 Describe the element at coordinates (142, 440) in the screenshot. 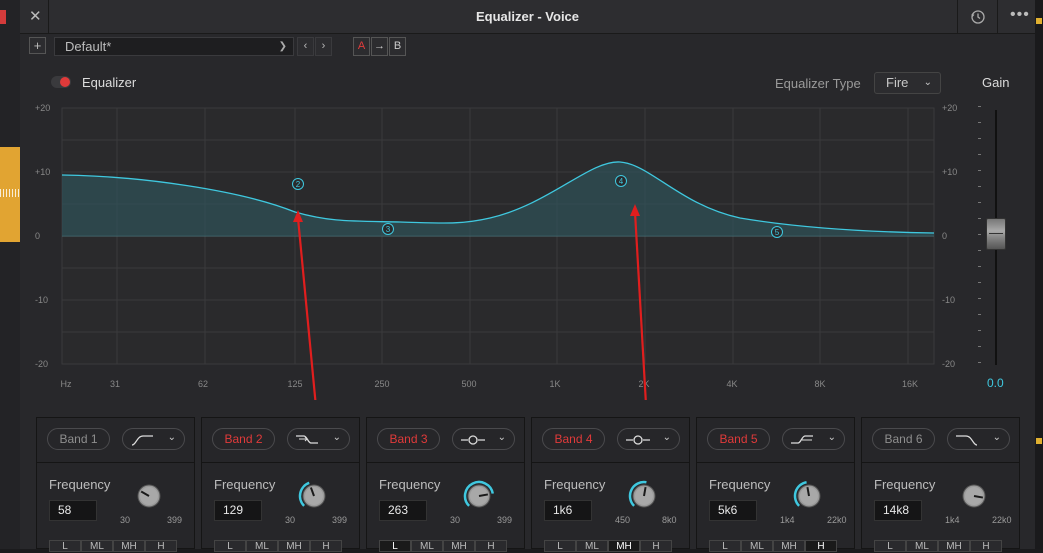

I see `low-cut-icon` at that location.